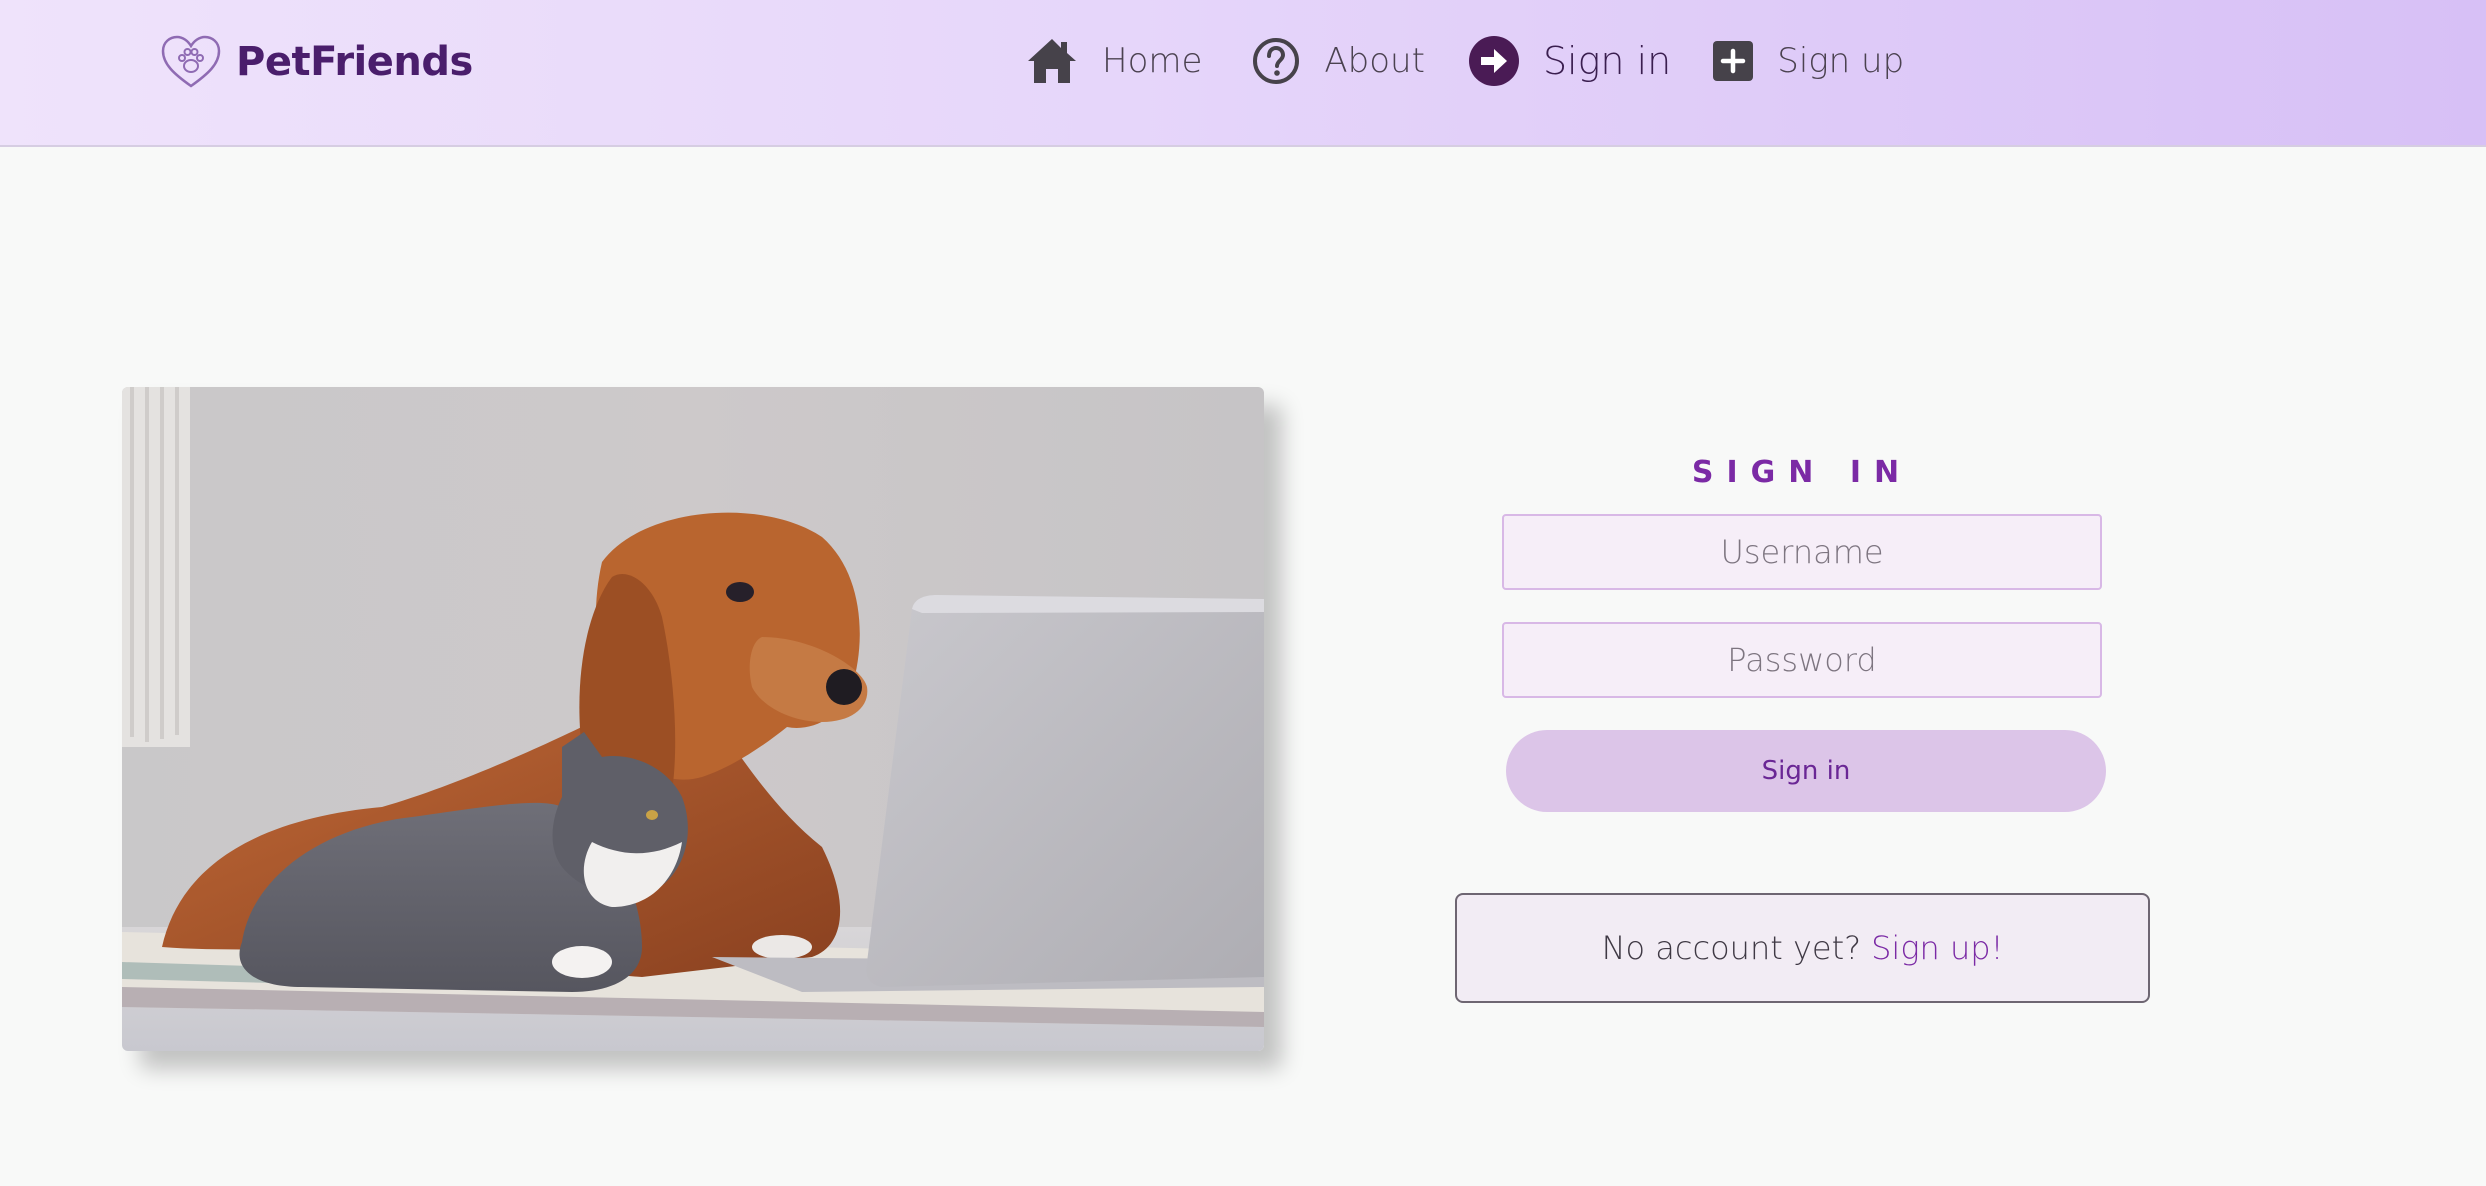  Describe the element at coordinates (1937, 948) in the screenshot. I see `sign-up-link: Sign up!` at that location.